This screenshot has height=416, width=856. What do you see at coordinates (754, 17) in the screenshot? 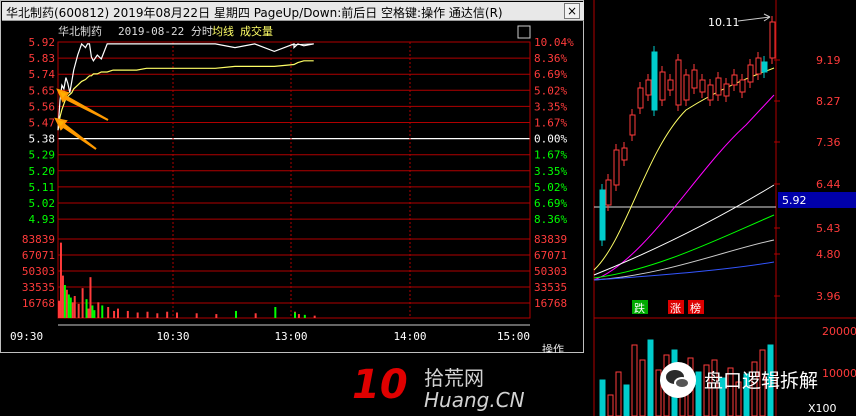
I see `high-arrow-icon` at bounding box center [754, 17].